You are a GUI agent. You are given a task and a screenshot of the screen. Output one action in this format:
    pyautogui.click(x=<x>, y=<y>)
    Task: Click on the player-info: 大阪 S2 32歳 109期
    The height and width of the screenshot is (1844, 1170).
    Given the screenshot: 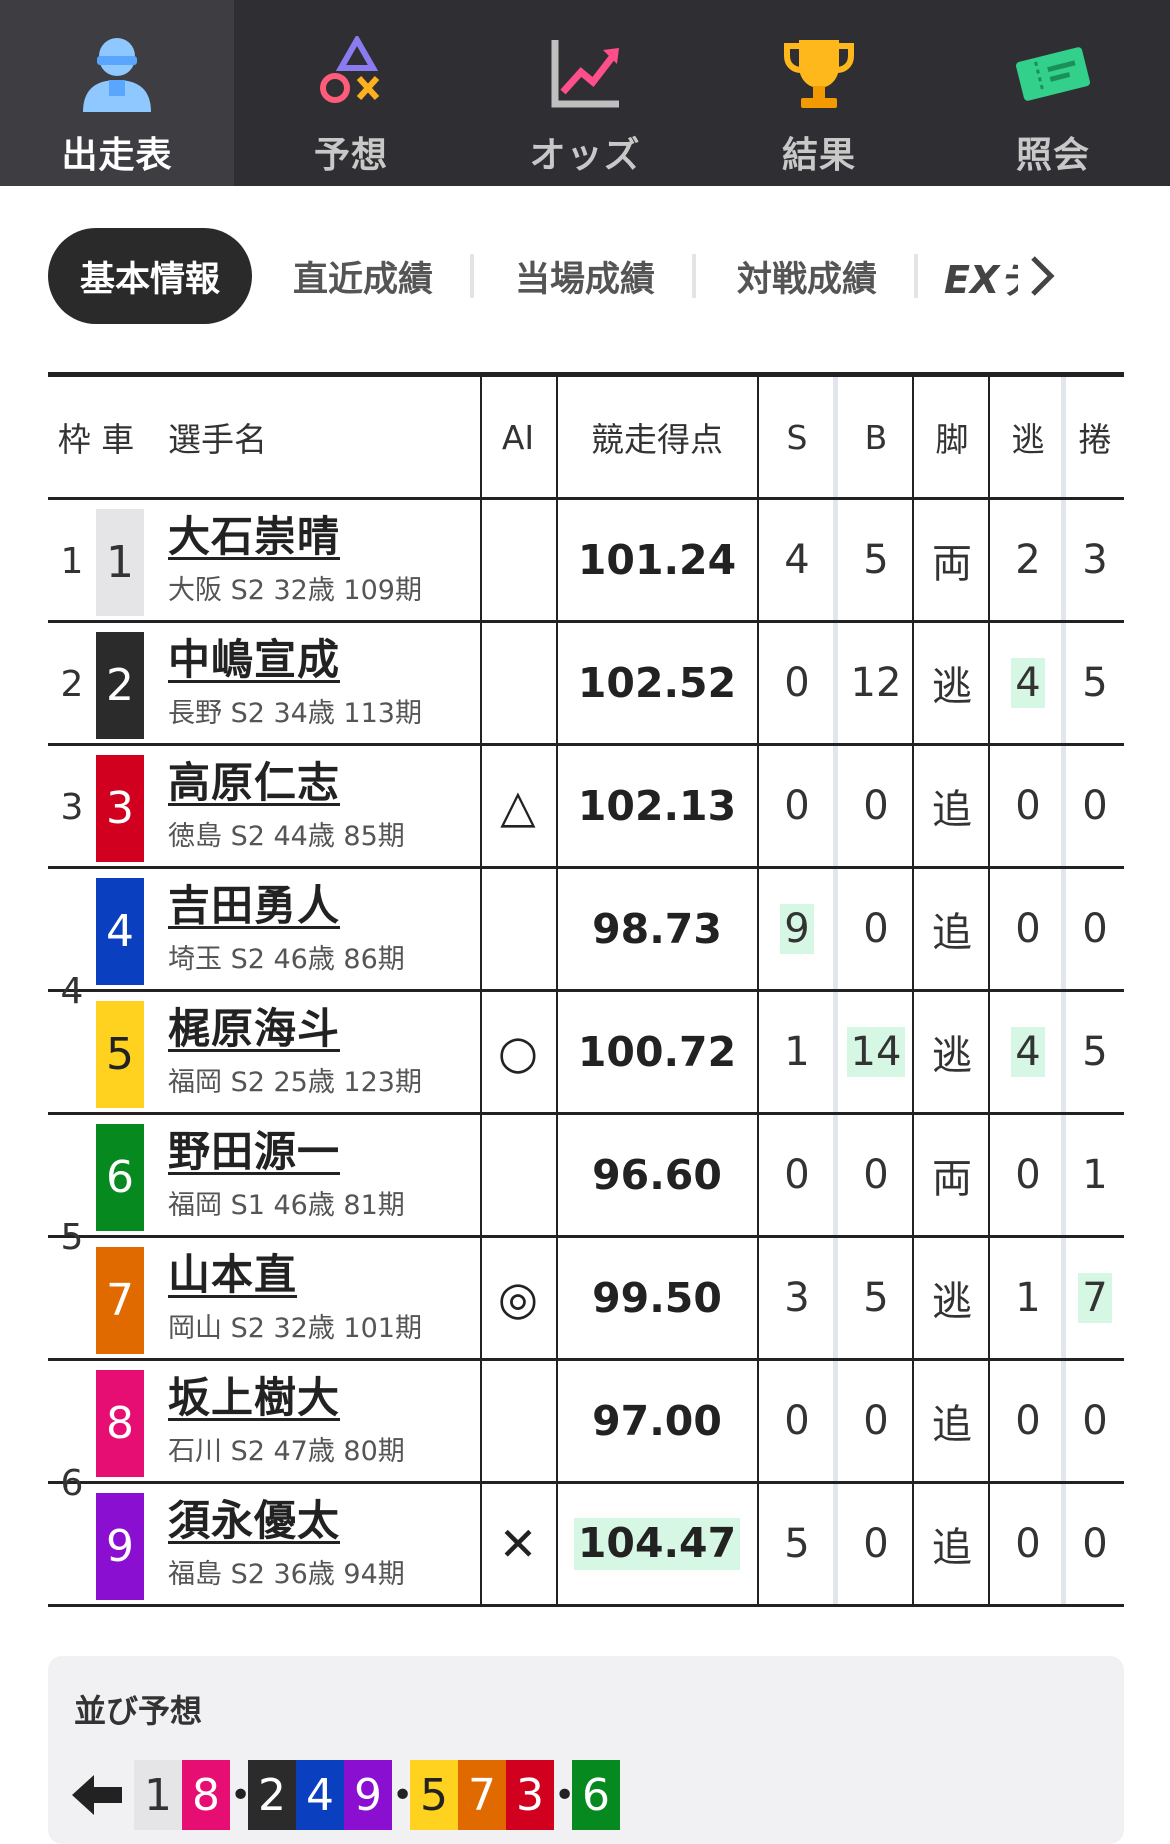 What is the action you would take?
    pyautogui.click(x=295, y=590)
    